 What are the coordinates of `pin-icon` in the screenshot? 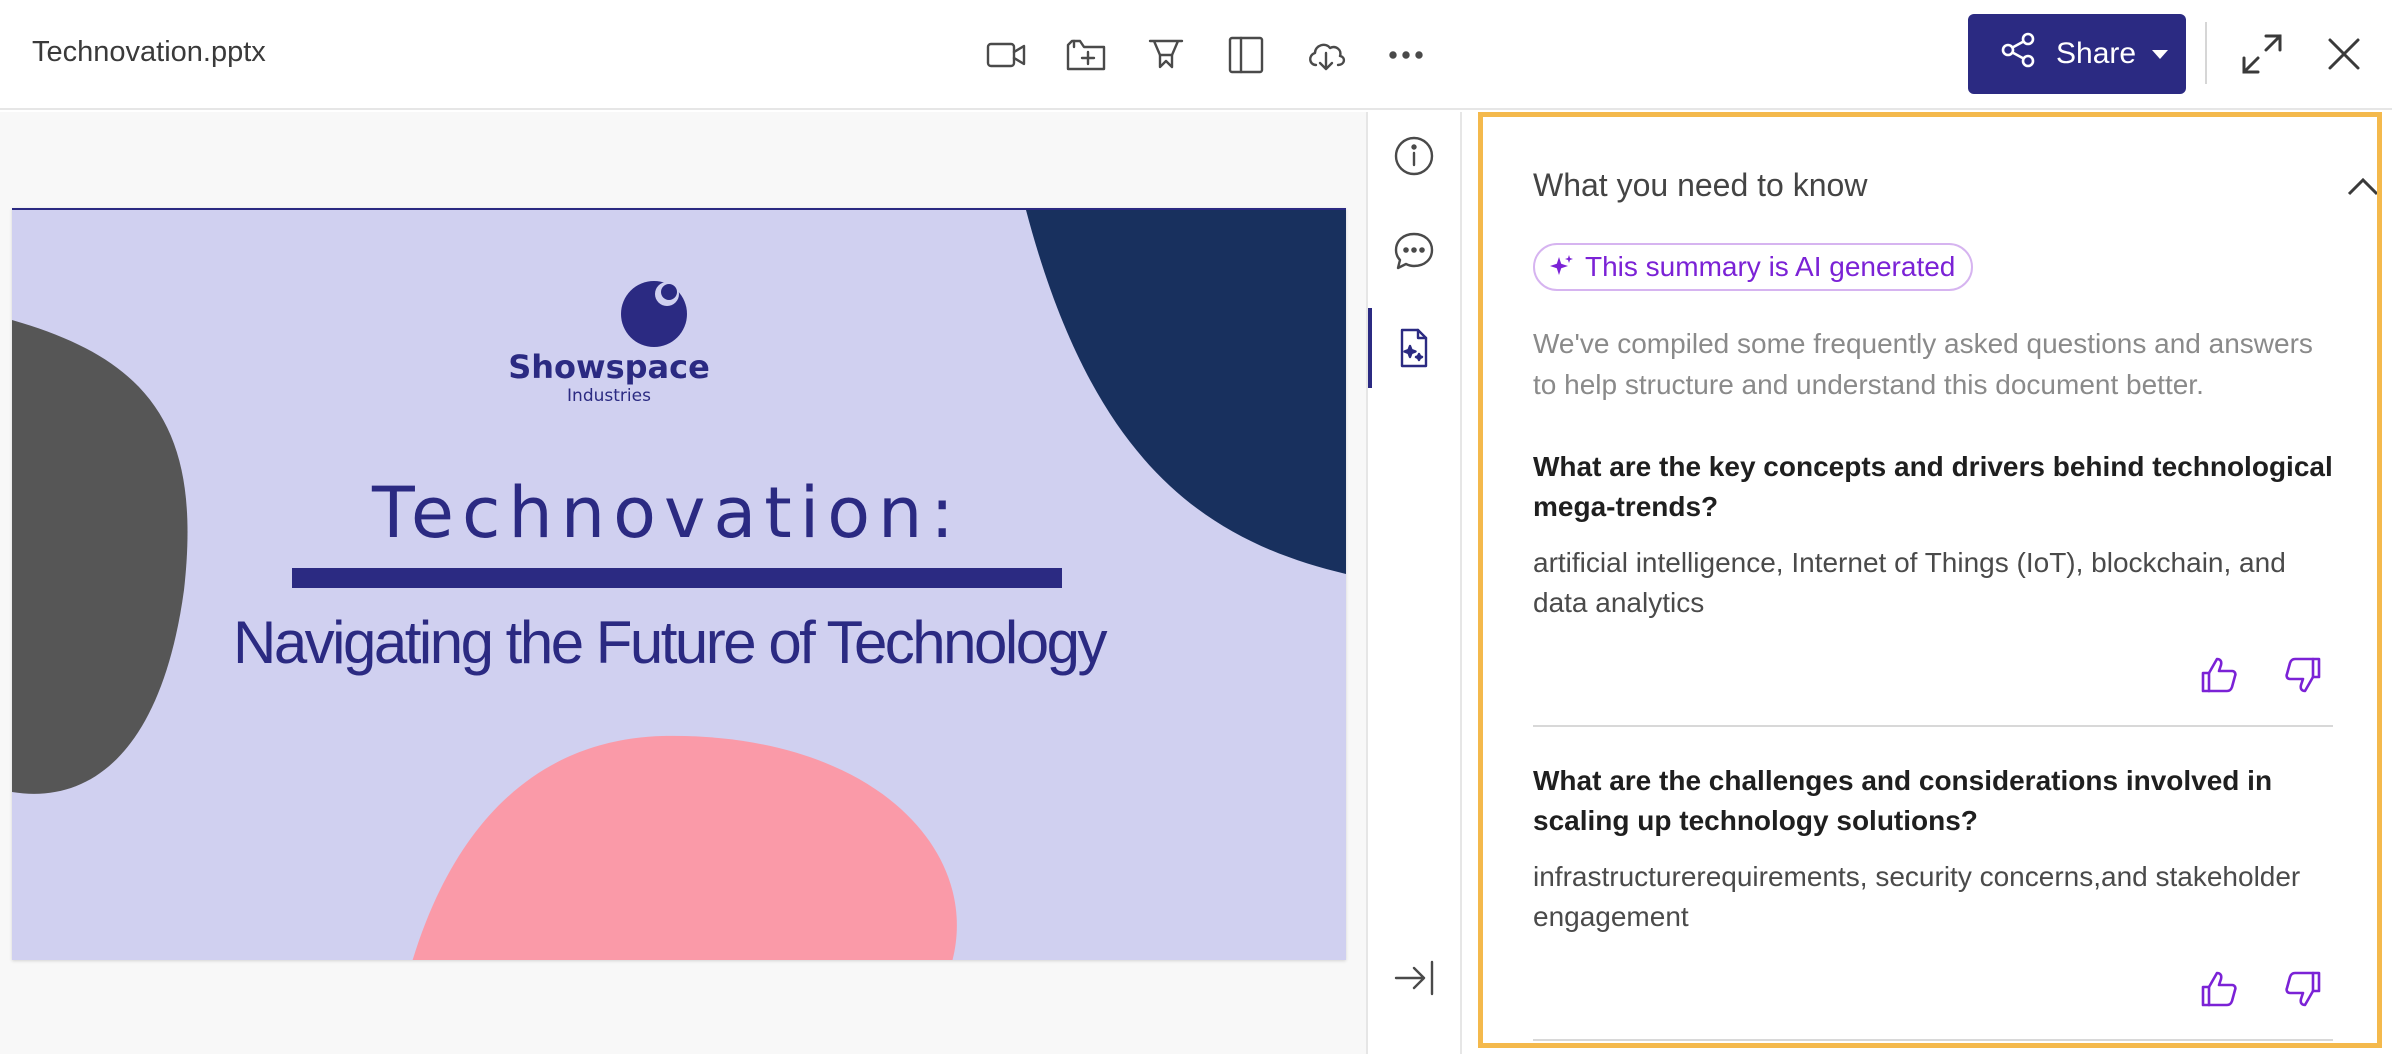 It's located at (1166, 55).